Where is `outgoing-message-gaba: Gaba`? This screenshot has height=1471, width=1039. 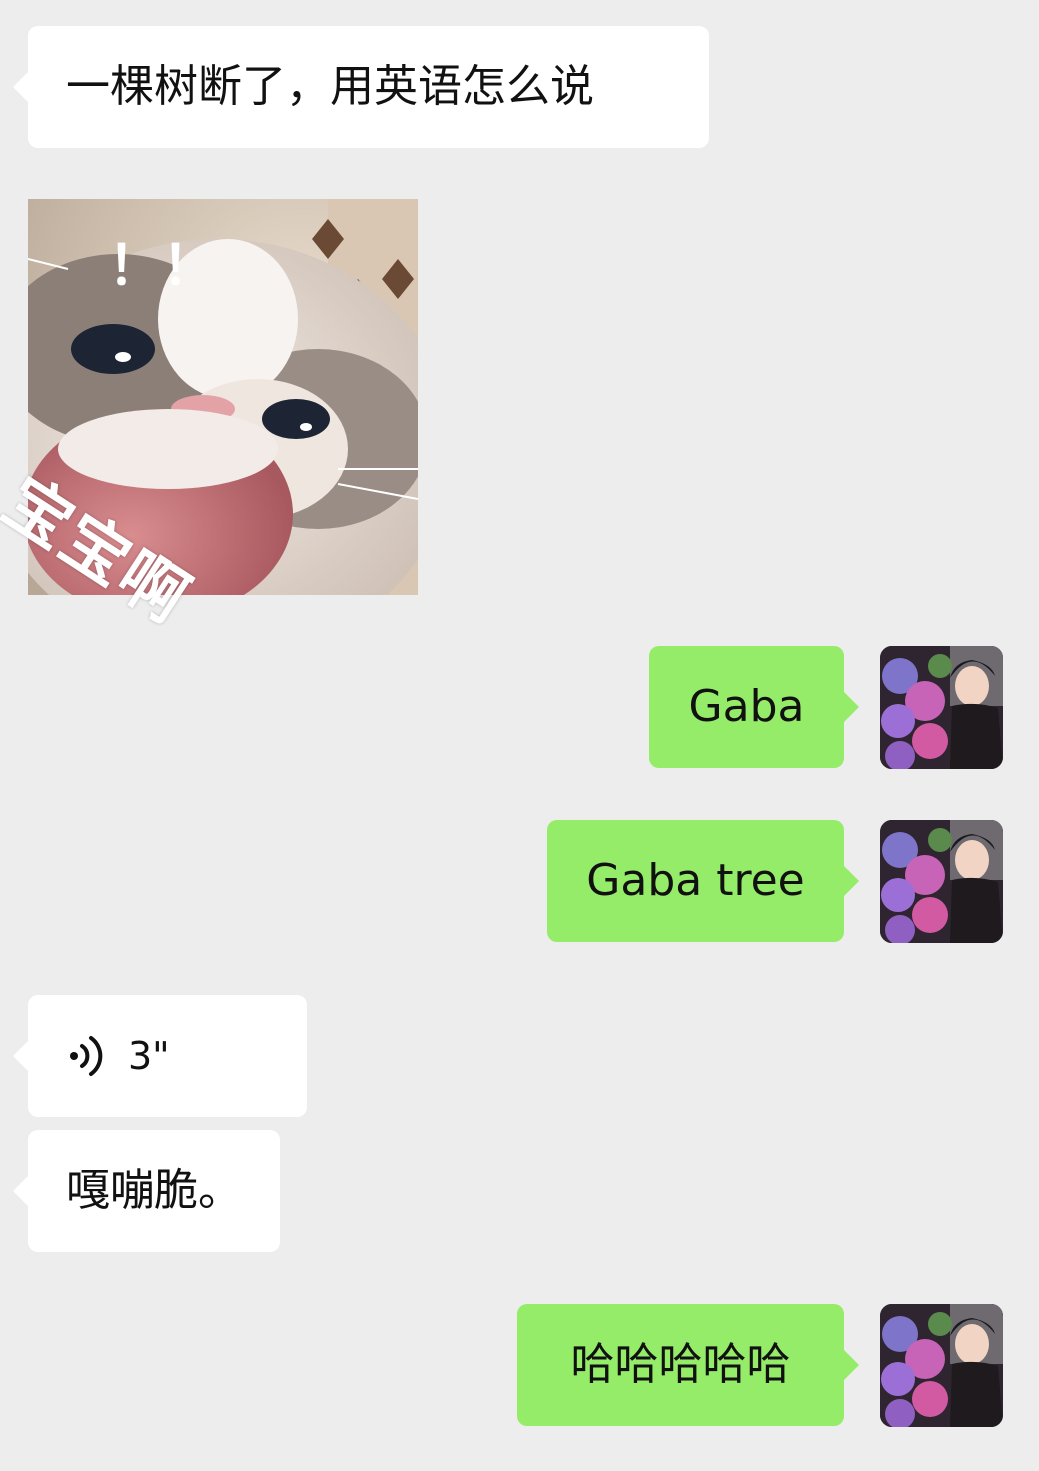
outgoing-message-gaba: Gaba is located at coordinates (754, 707).